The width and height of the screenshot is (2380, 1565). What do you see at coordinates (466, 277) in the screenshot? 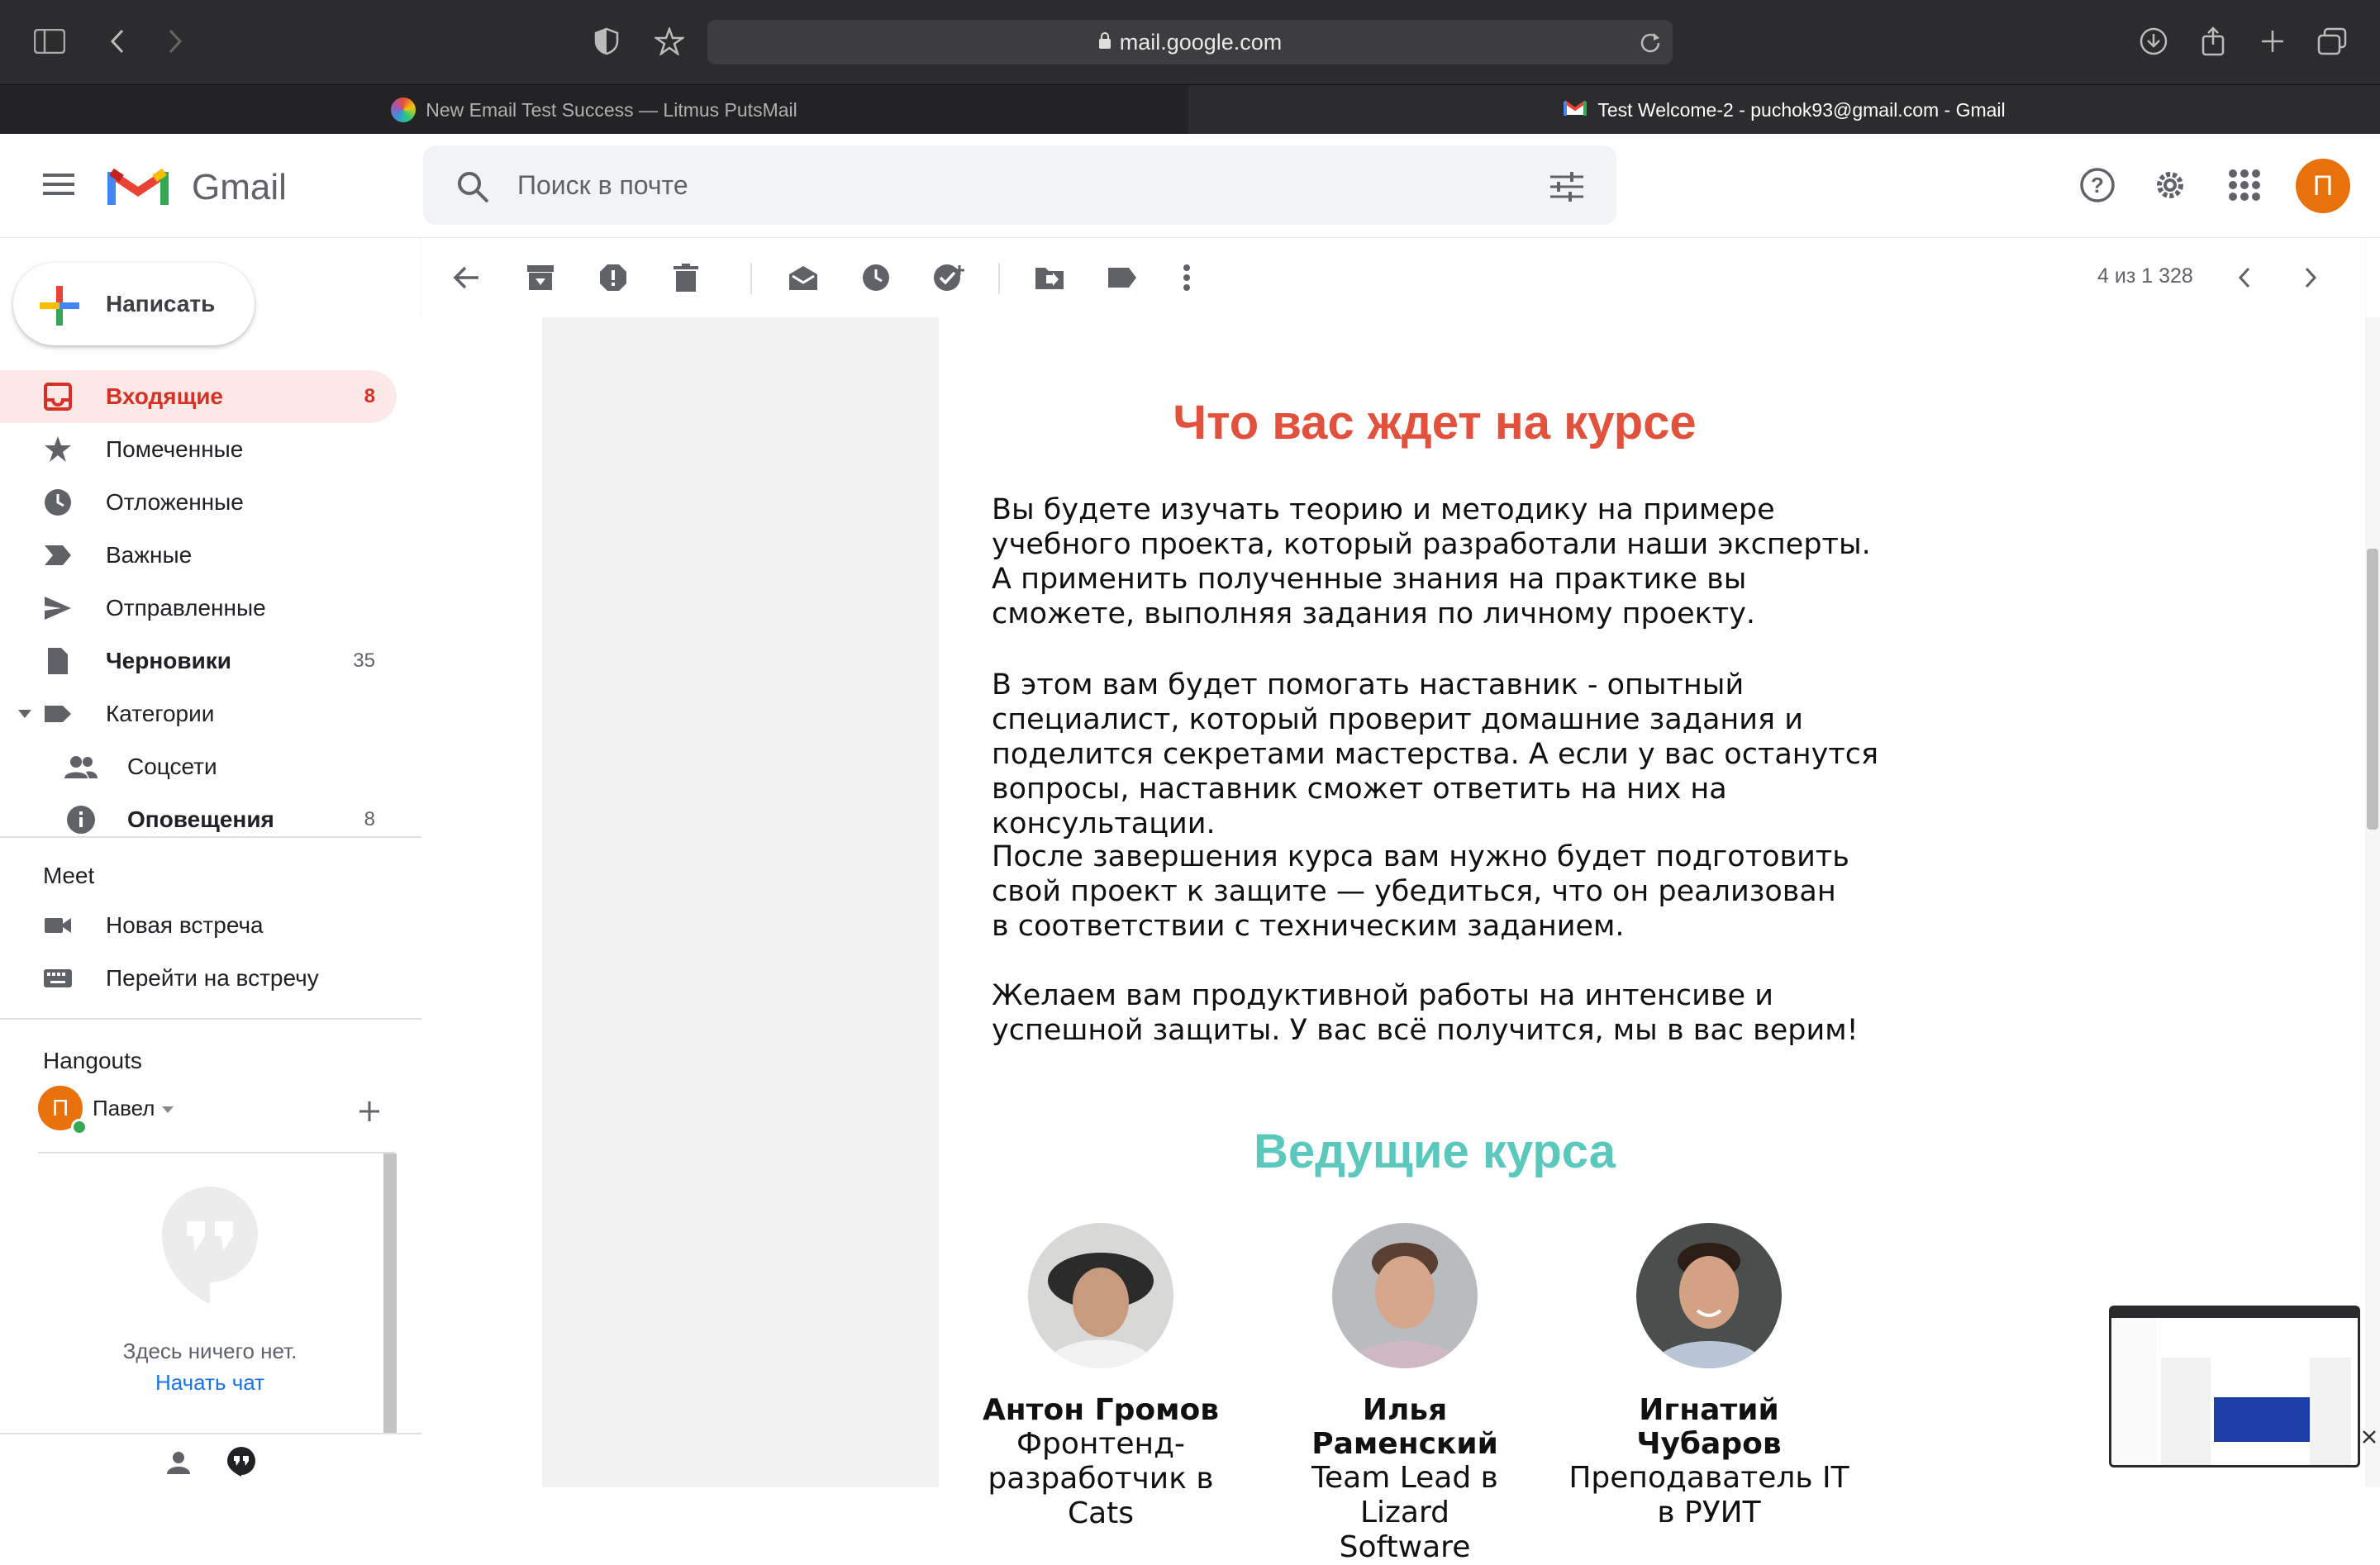
I see `back-to-inbox-icon` at bounding box center [466, 277].